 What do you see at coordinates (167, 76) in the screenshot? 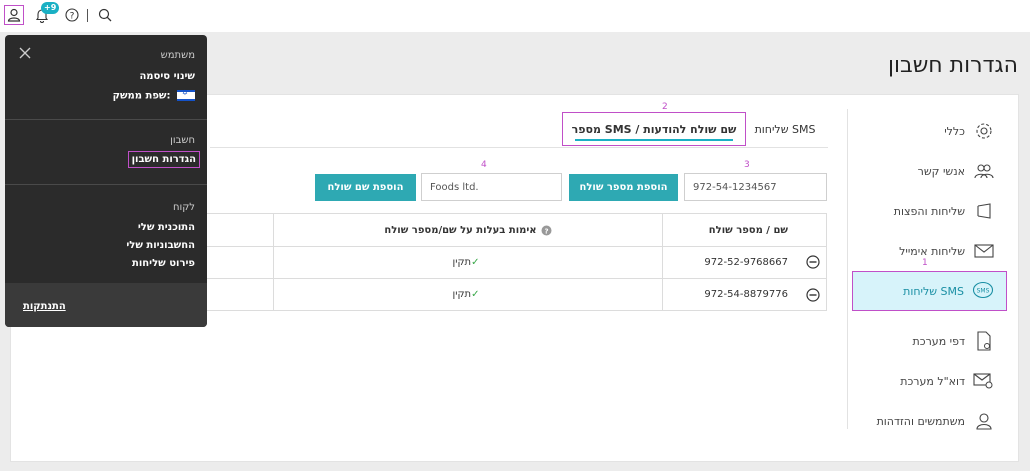
I see `menu-item-change-password: שינוי סיסמה` at bounding box center [167, 76].